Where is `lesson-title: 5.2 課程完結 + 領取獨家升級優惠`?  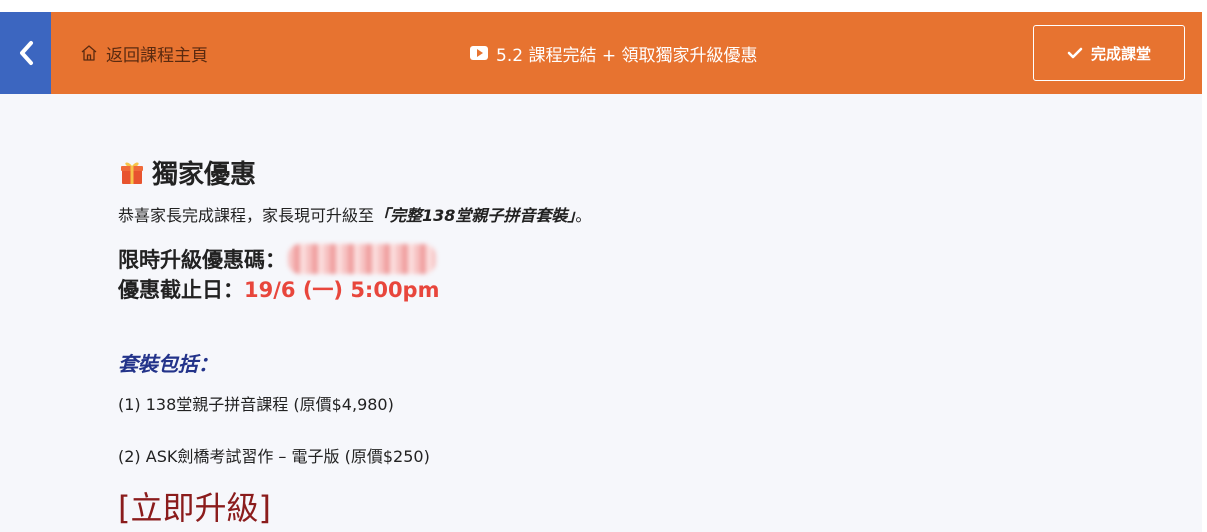
lesson-title: 5.2 課程完結 + 領取獨家升級優惠 is located at coordinates (614, 53).